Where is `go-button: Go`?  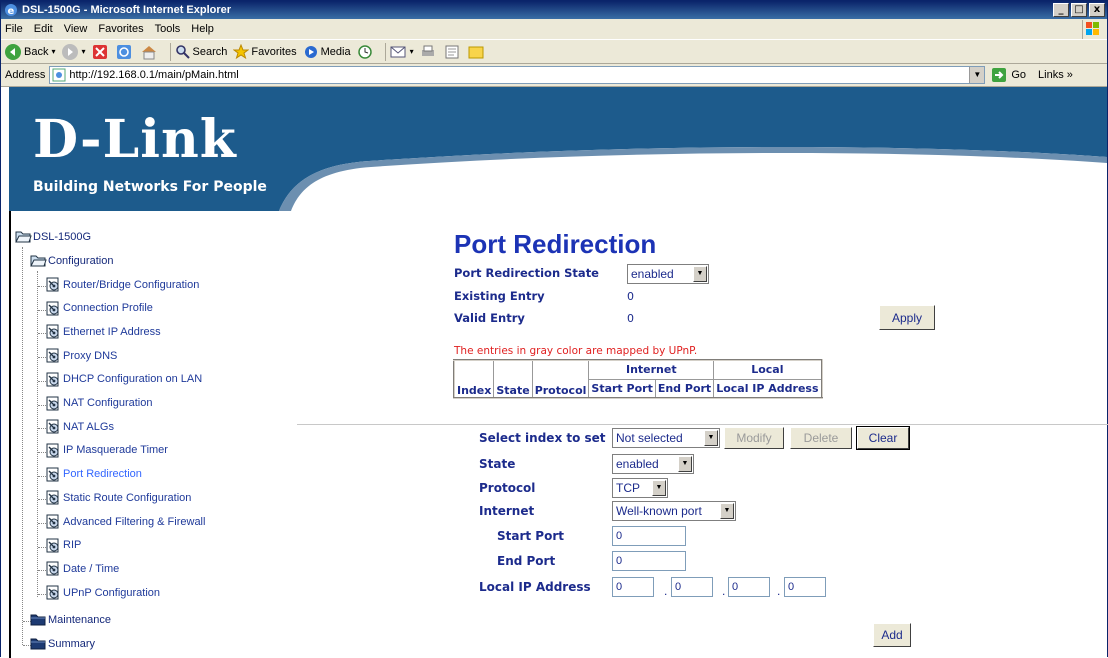 go-button: Go is located at coordinates (1008, 75).